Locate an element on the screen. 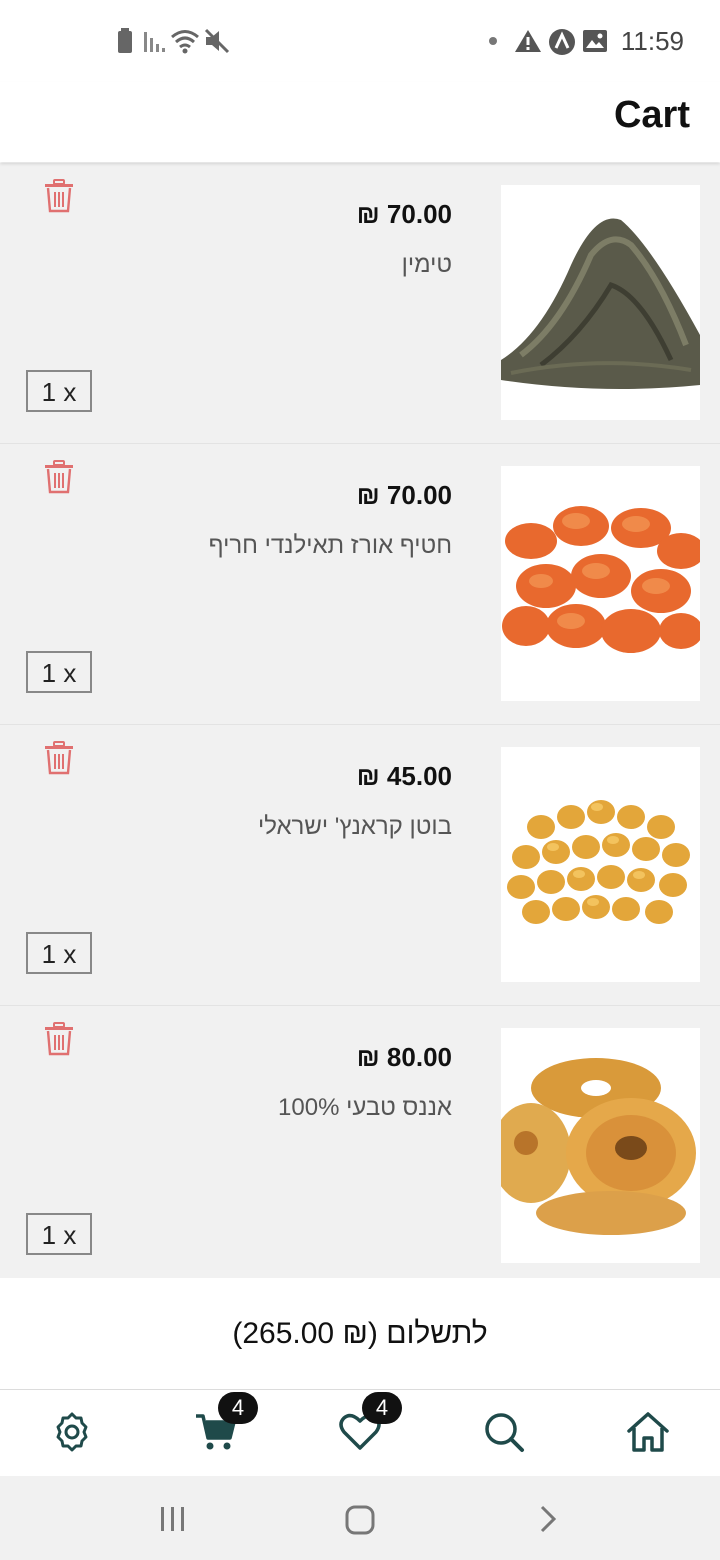  cart-nav-button: 4 is located at coordinates (226, 1423).